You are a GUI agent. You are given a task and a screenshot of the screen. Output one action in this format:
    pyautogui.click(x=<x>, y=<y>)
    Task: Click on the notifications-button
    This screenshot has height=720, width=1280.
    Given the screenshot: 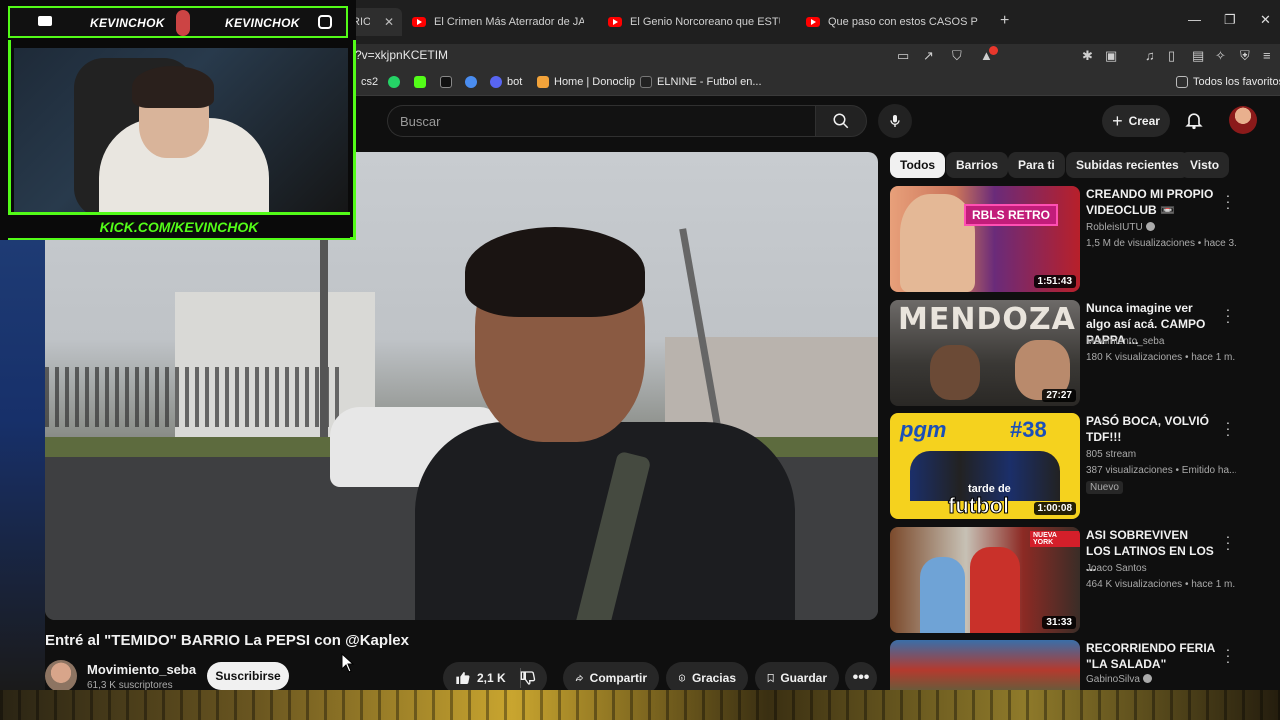 What is the action you would take?
    pyautogui.click(x=1194, y=122)
    